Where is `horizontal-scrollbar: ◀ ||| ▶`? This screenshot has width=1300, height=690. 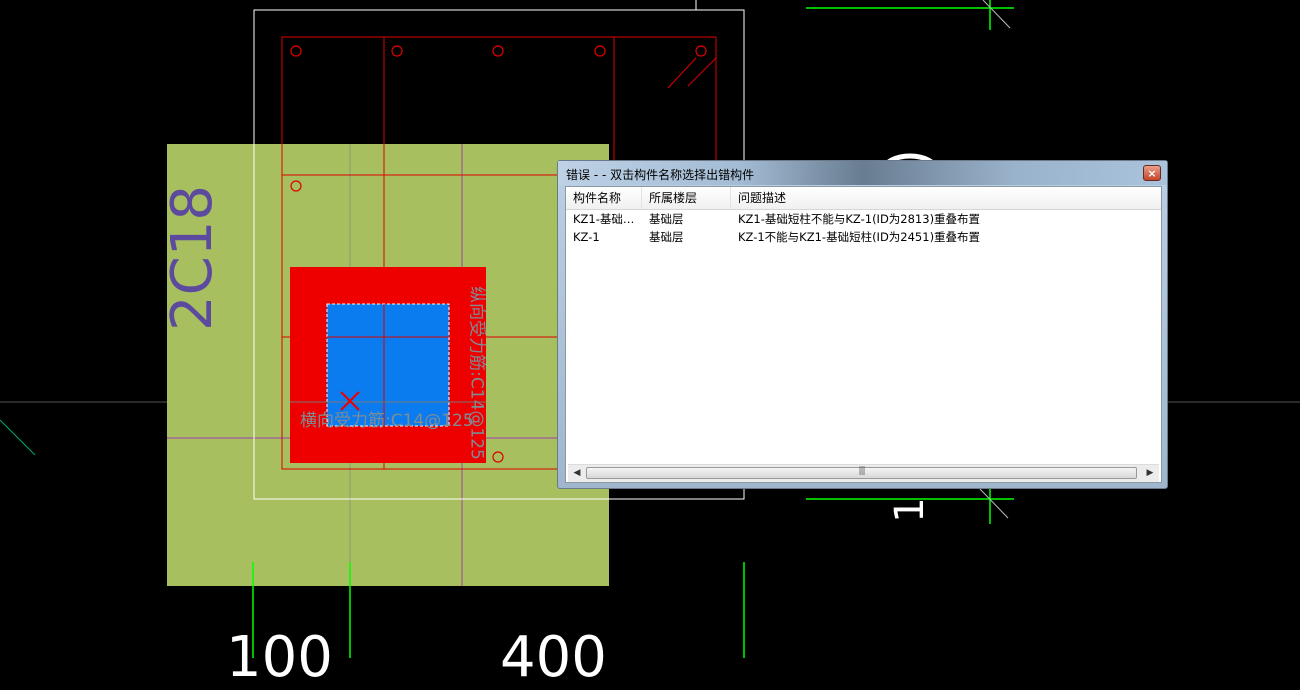
horizontal-scrollbar: ◀ ||| ▶ is located at coordinates (863, 473).